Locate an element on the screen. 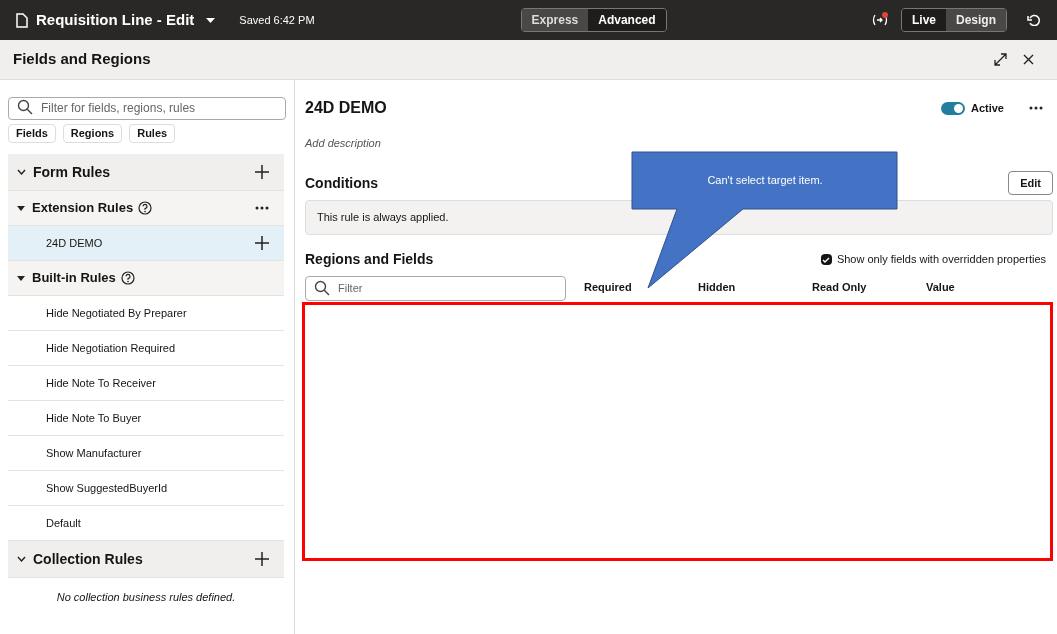 This screenshot has width=1057, height=634. rule-label: Show SuggestedBuyerId is located at coordinates (107, 488).